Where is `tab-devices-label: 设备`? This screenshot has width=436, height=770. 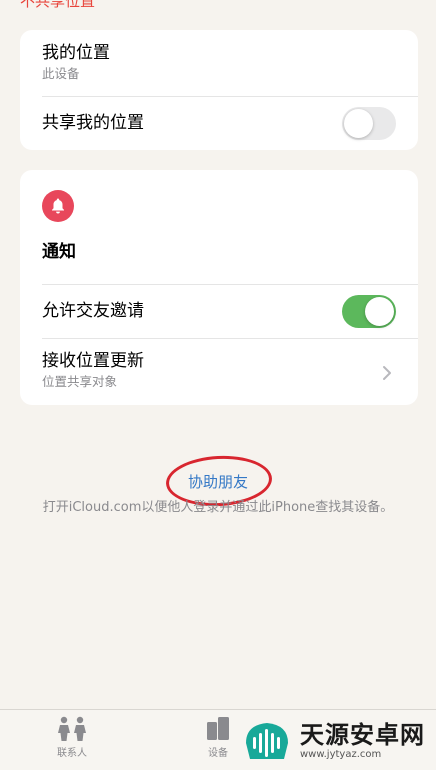
tab-devices-label: 设备 is located at coordinates (218, 753).